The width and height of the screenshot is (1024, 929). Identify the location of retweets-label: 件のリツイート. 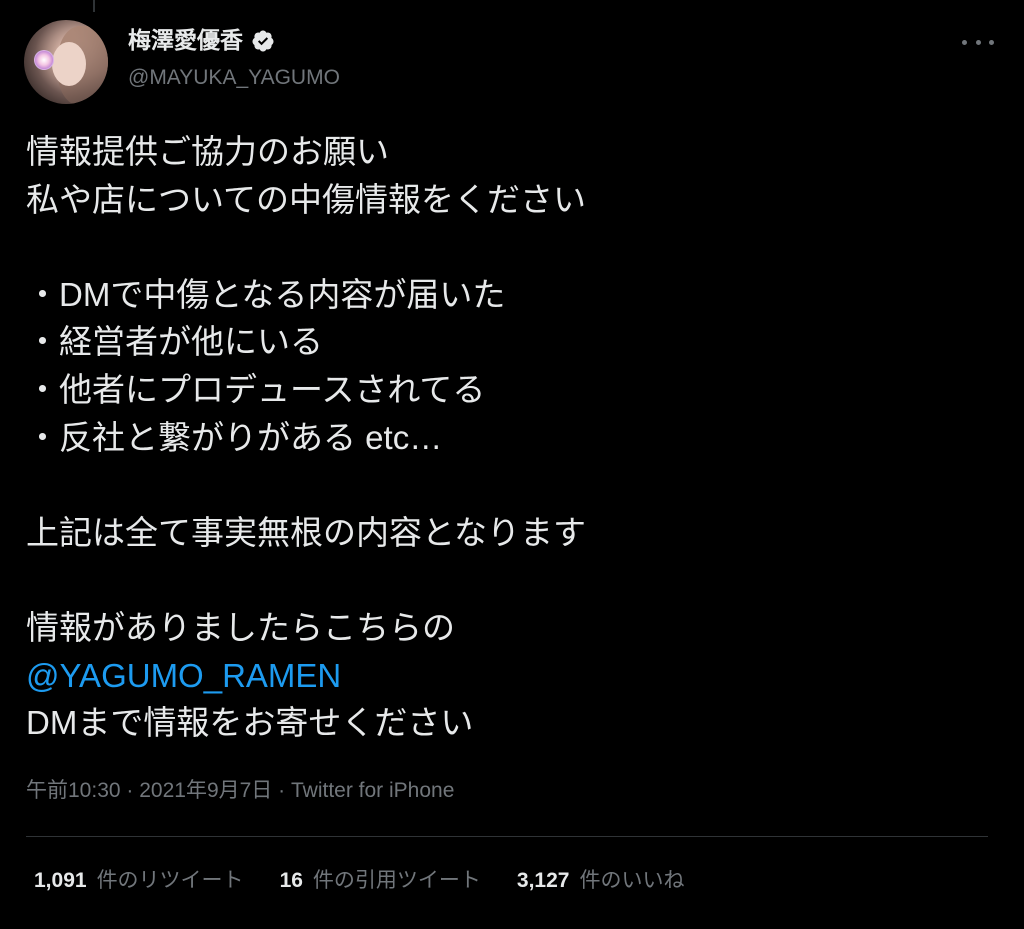
(170, 880).